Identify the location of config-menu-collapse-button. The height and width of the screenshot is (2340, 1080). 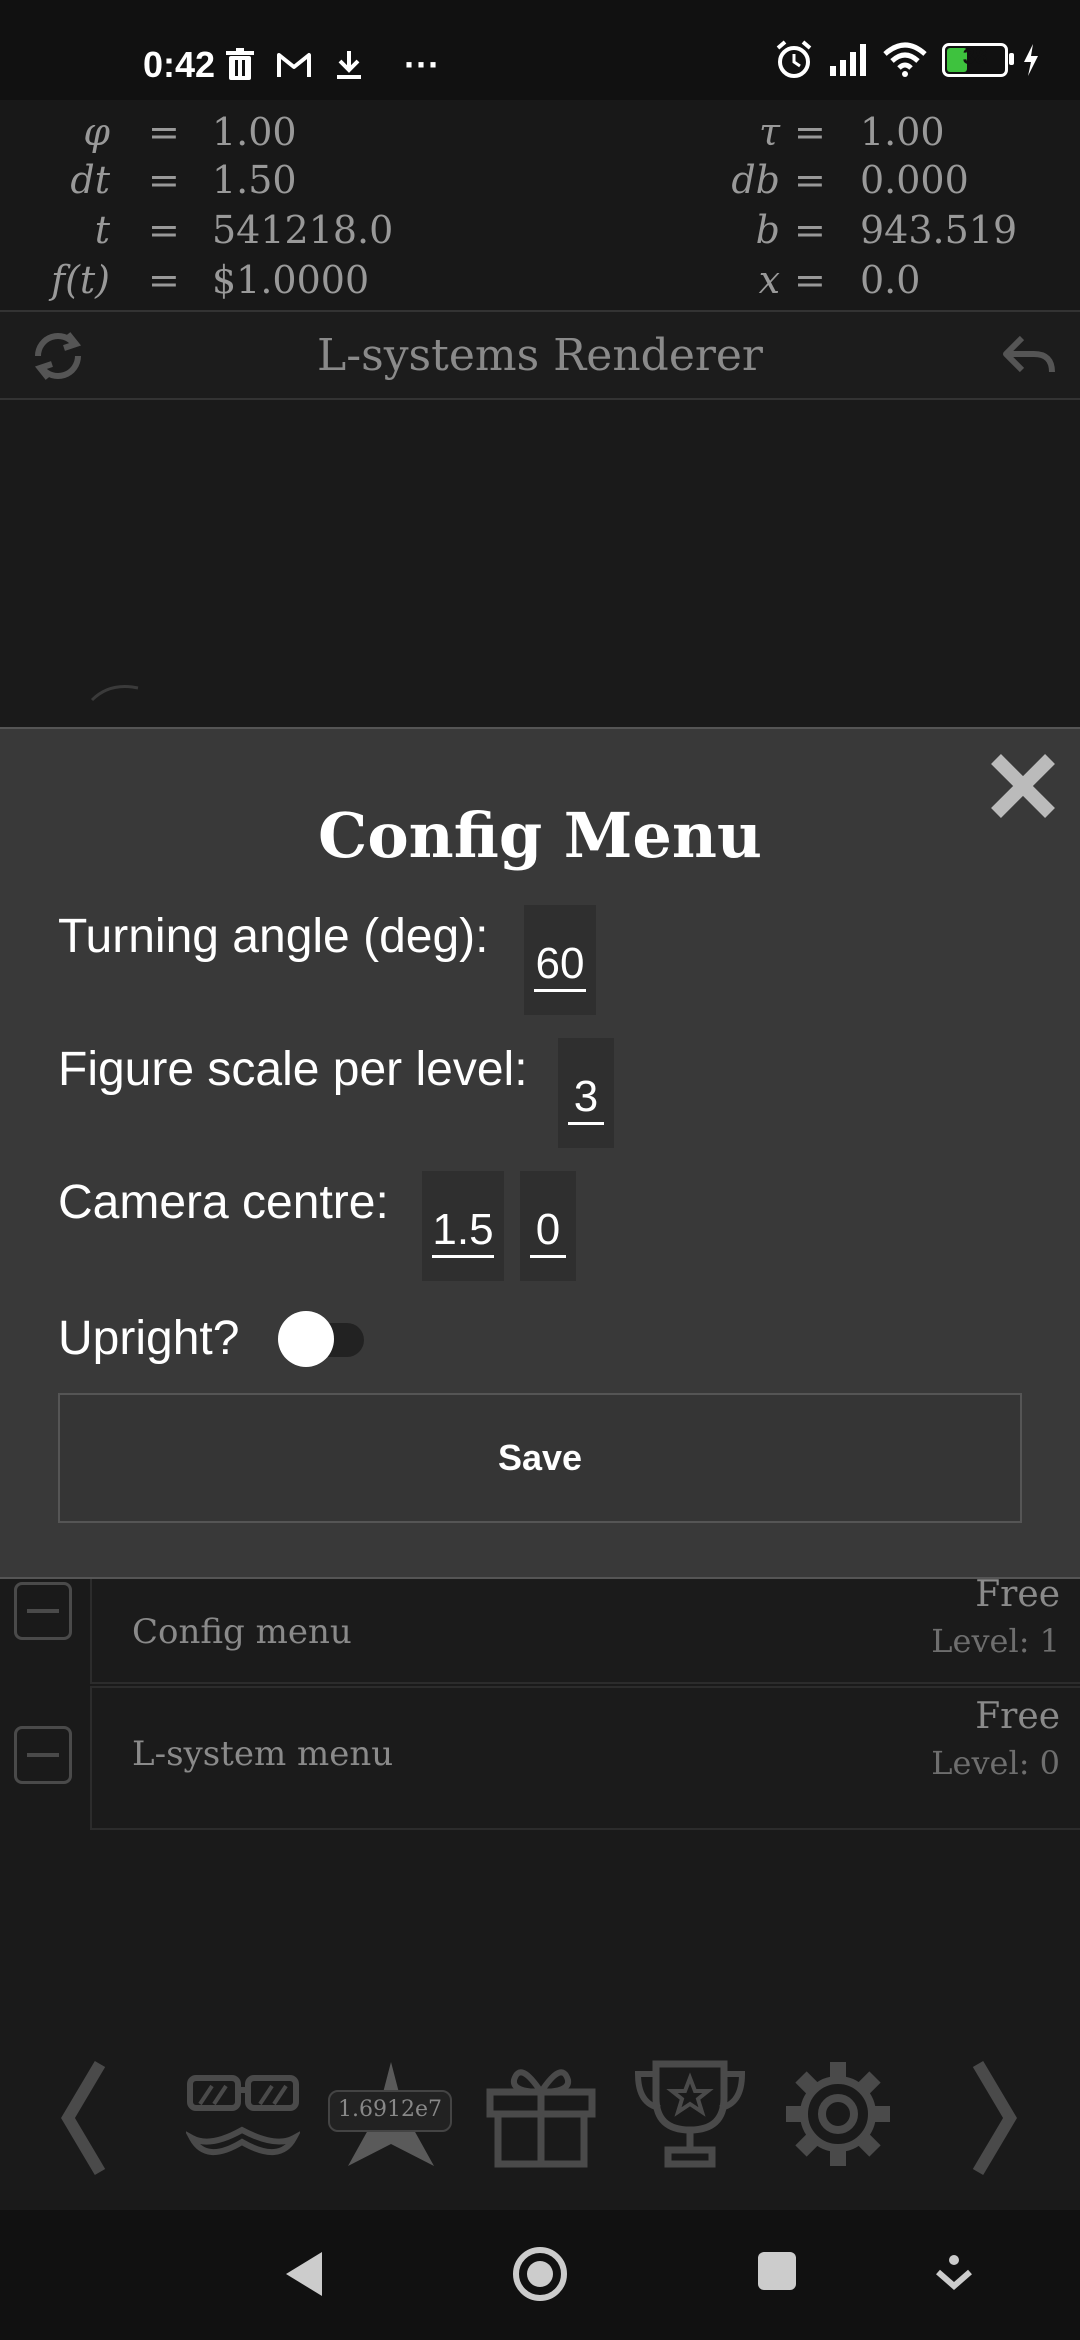
(43, 1611).